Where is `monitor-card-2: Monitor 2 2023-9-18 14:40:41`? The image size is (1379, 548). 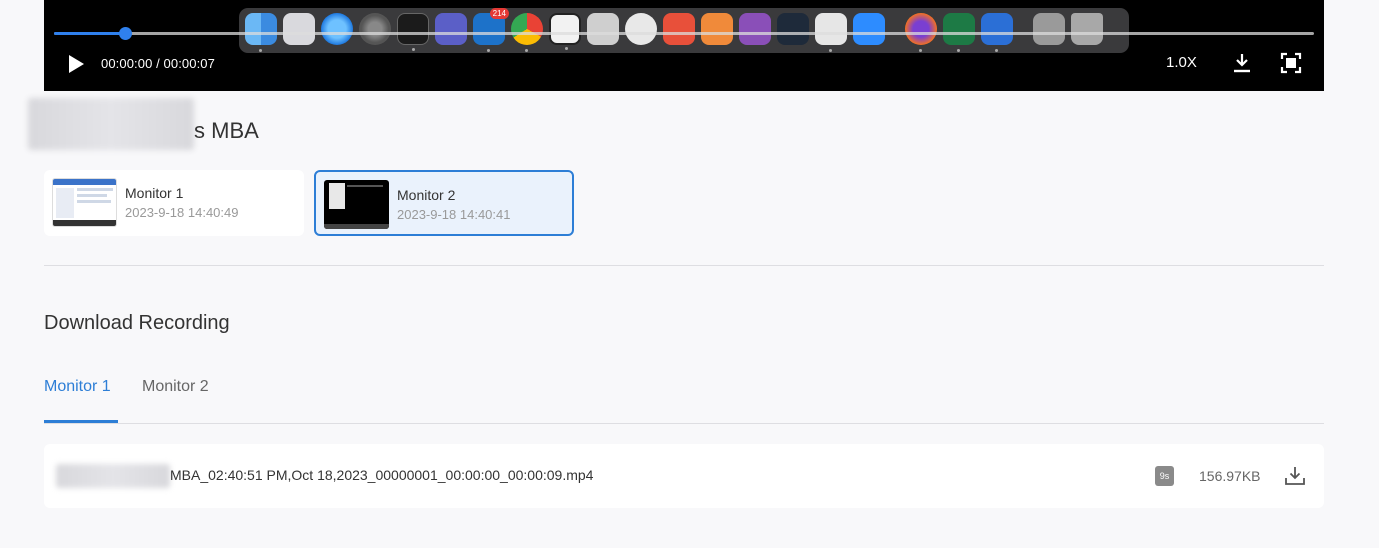
monitor-card-2: Monitor 2 2023-9-18 14:40:41 is located at coordinates (444, 203).